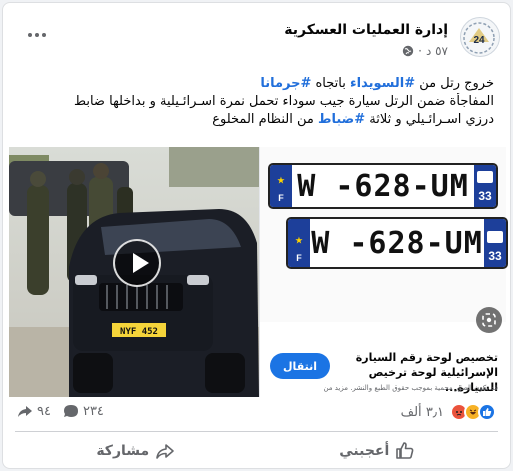 The width and height of the screenshot is (513, 471). What do you see at coordinates (70, 411) in the screenshot?
I see `comment-count-icon` at bounding box center [70, 411].